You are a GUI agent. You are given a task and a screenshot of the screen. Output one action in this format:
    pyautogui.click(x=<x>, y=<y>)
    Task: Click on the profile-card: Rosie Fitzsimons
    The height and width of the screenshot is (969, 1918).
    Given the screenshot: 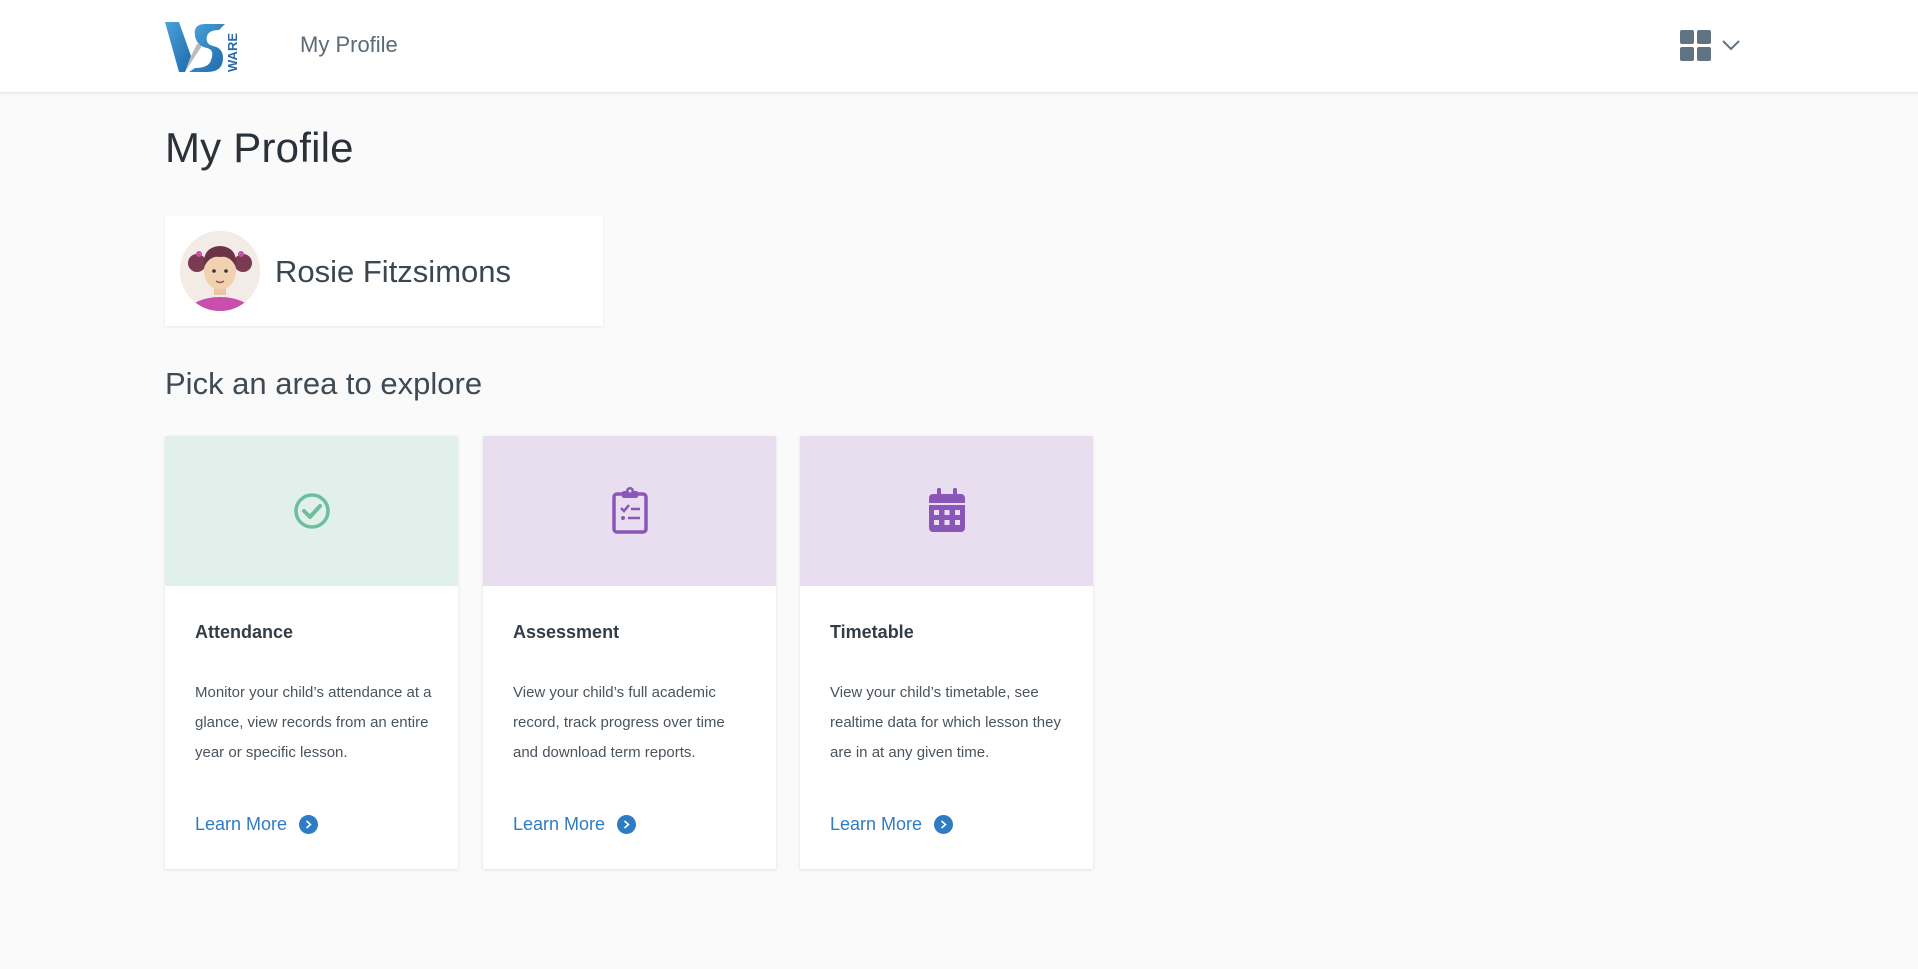 What is the action you would take?
    pyautogui.click(x=384, y=271)
    